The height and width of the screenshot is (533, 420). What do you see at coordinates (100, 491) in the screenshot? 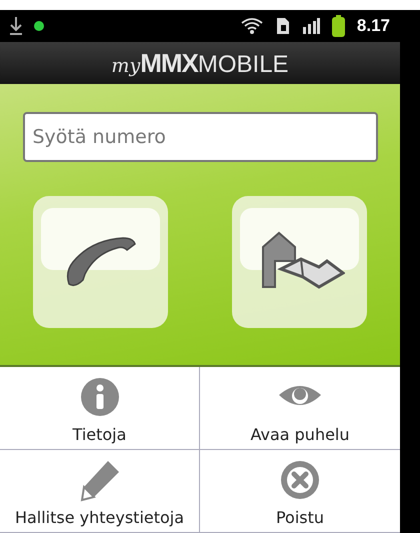
I see `menu-item: Hallitse yhteystietoja` at bounding box center [100, 491].